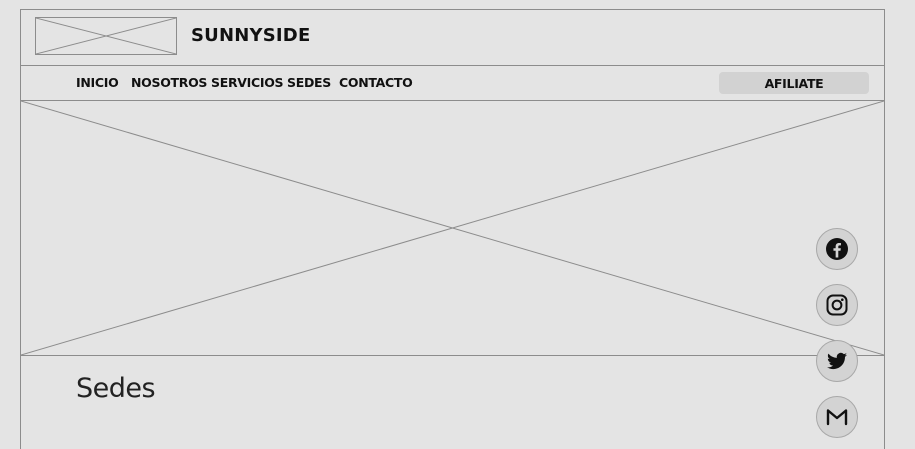  I want to click on gmail-button, so click(837, 417).